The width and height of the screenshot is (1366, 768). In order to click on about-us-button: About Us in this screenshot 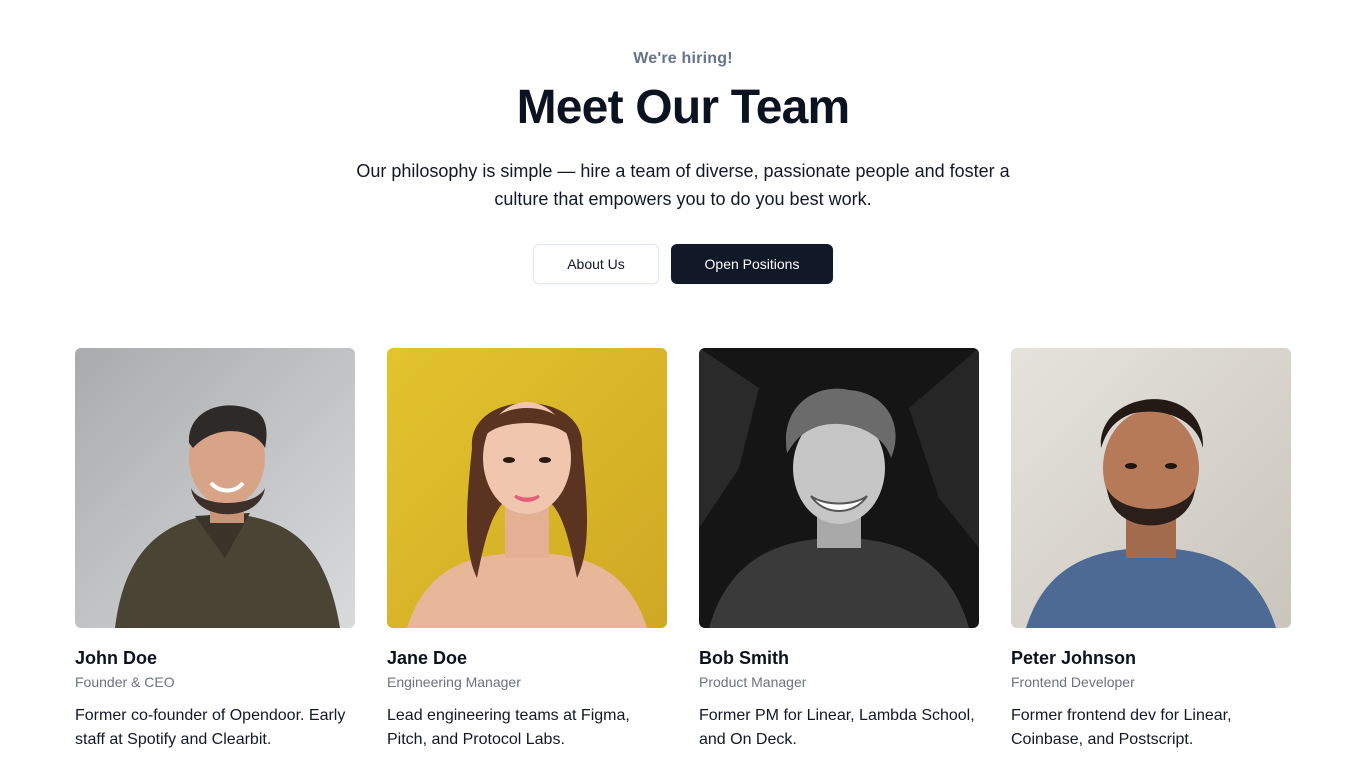, I will do `click(596, 264)`.